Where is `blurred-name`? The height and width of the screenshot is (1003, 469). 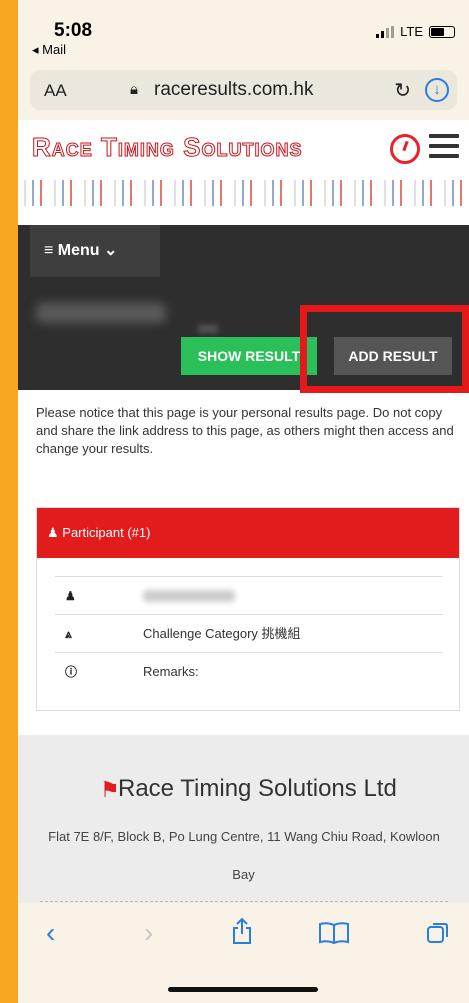 blurred-name is located at coordinates (189, 596).